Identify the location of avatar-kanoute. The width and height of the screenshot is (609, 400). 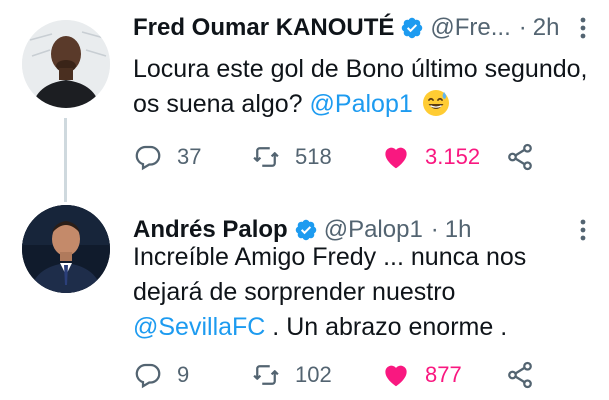
(66, 64).